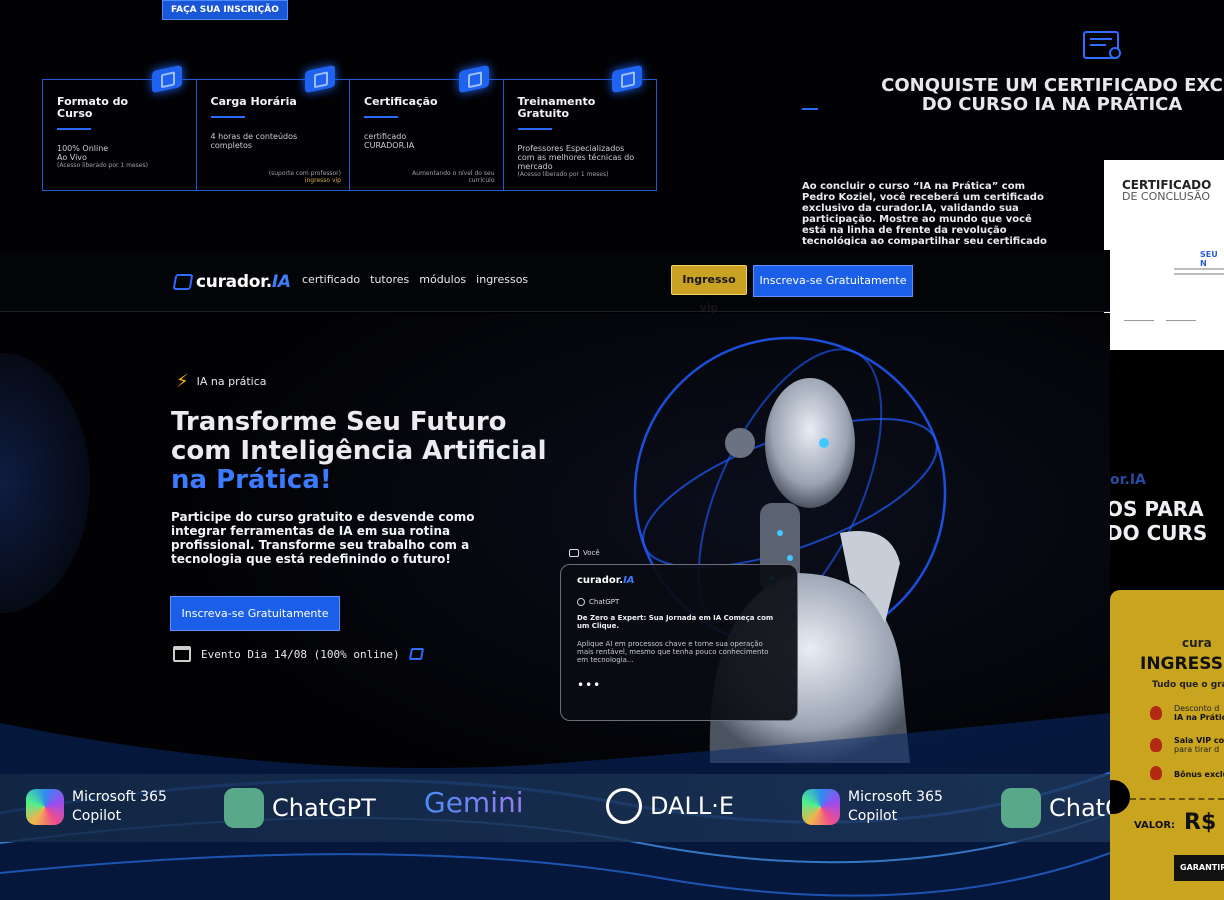 Image resolution: width=1224 pixels, height=900 pixels. Describe the element at coordinates (1155, 825) in the screenshot. I see `price-label: VALOR:` at that location.